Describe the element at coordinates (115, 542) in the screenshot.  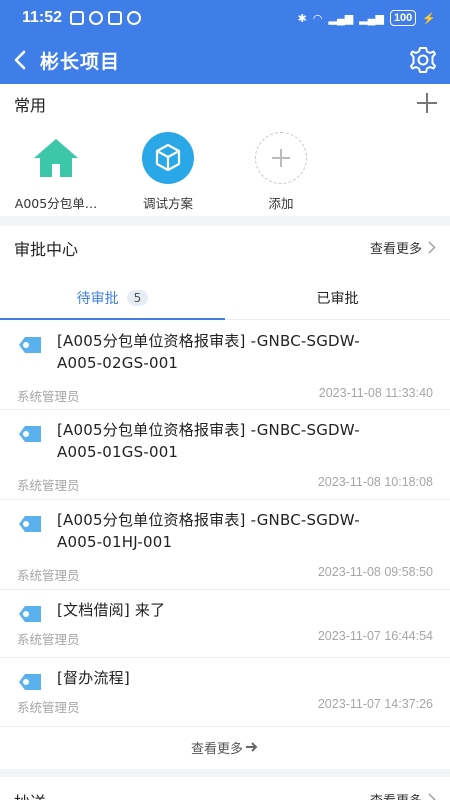
I see `item-title-line2: A005-01HJ-001` at that location.